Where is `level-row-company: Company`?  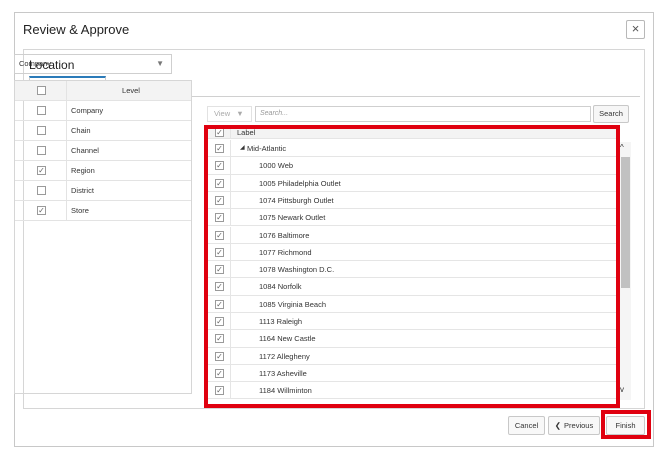 level-row-company: Company is located at coordinates (103, 111).